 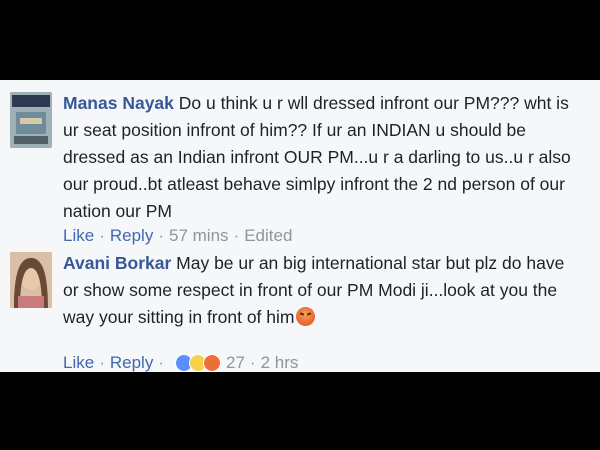 I want to click on reactions-summary: 27, so click(x=210, y=363).